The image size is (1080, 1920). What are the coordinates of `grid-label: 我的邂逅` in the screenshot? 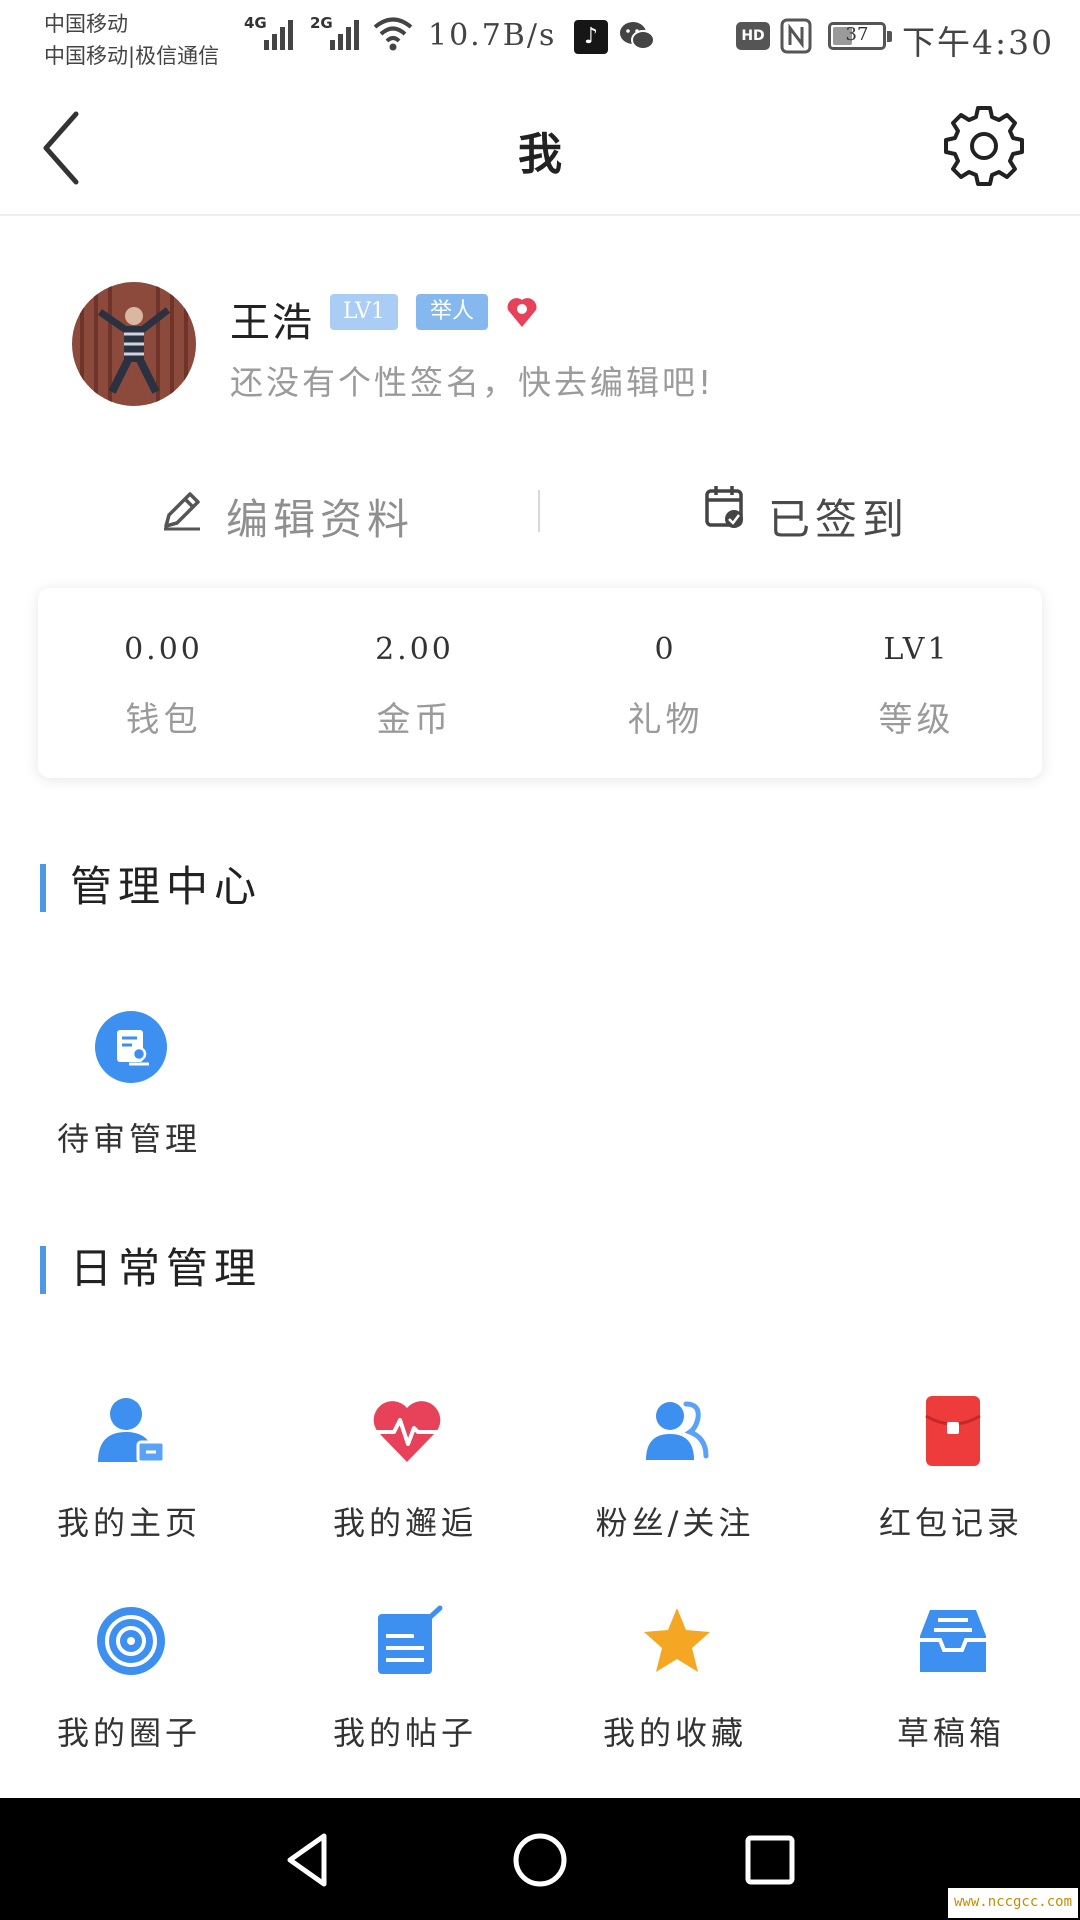 It's located at (404, 1523).